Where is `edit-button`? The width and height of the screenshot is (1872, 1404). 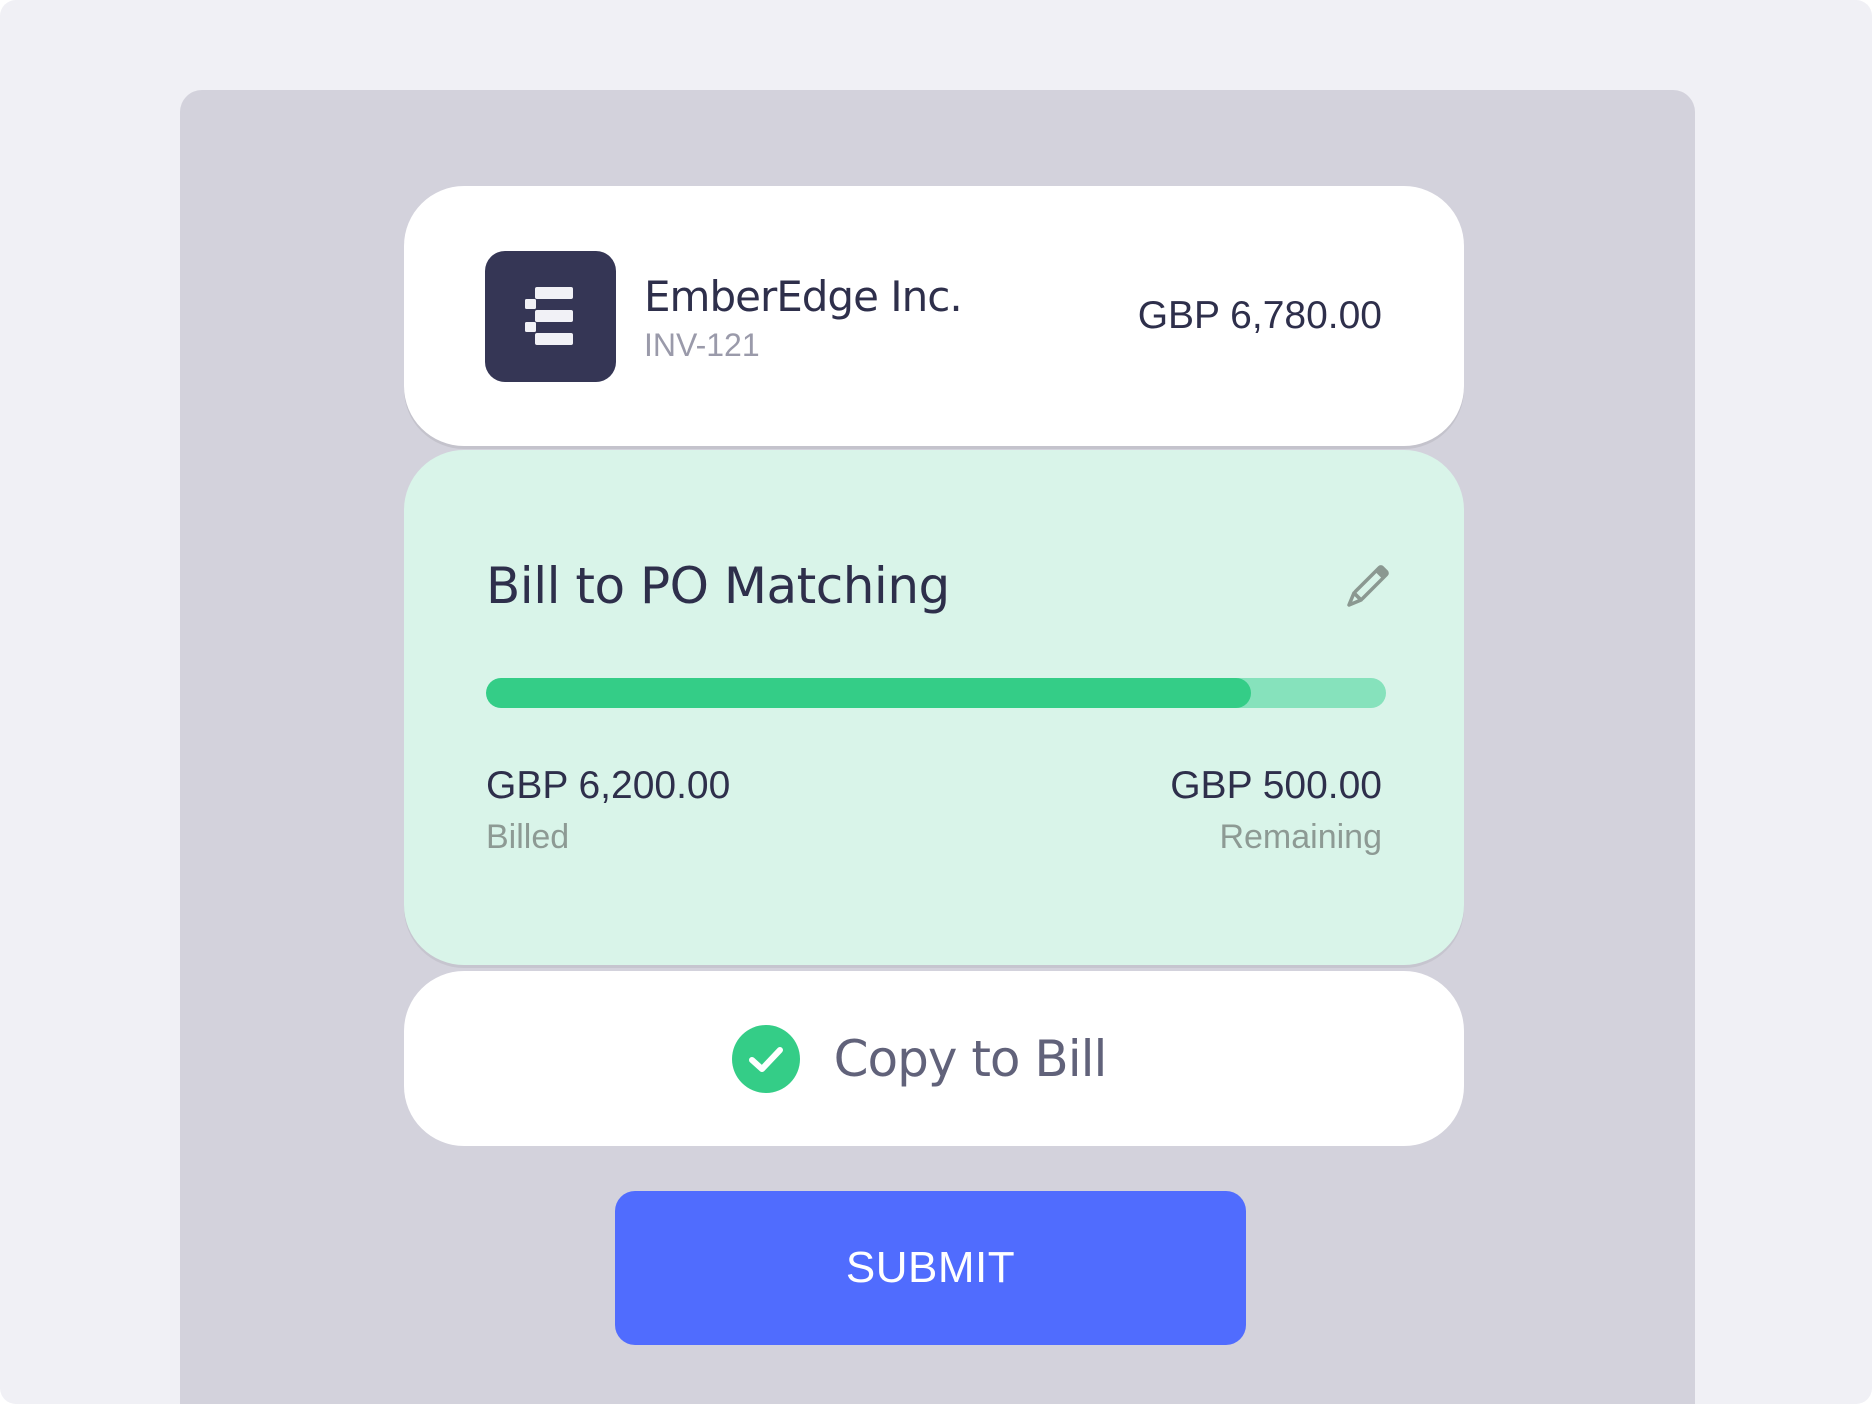 edit-button is located at coordinates (1366, 588).